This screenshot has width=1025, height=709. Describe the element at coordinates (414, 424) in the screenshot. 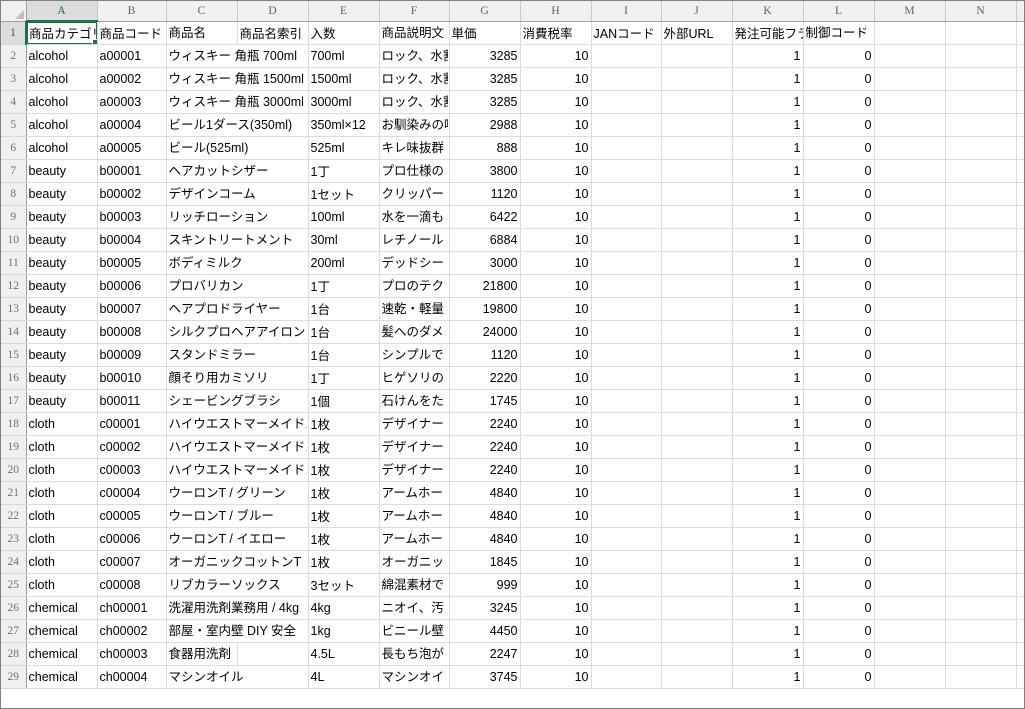

I see `cell-f18: デザイナー` at that location.